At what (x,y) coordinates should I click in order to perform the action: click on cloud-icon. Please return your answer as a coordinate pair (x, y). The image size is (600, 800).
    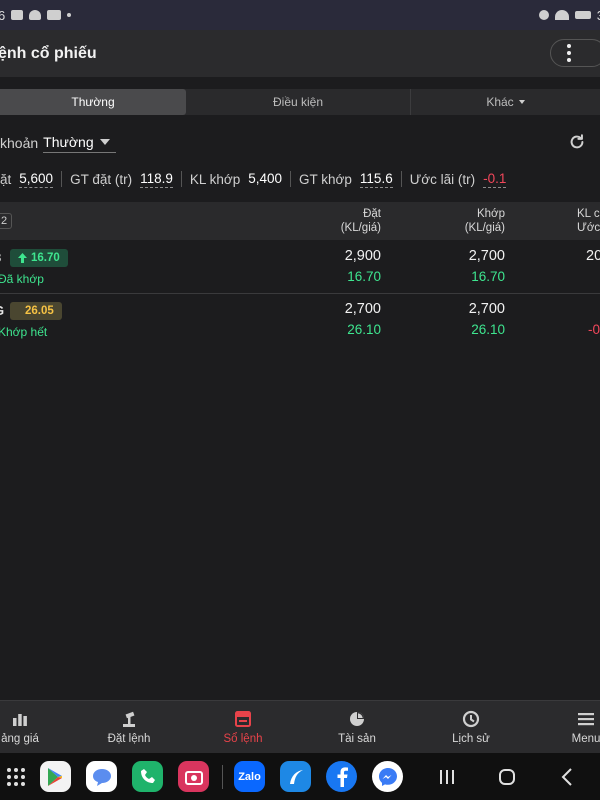
    Looking at the image, I should click on (35, 15).